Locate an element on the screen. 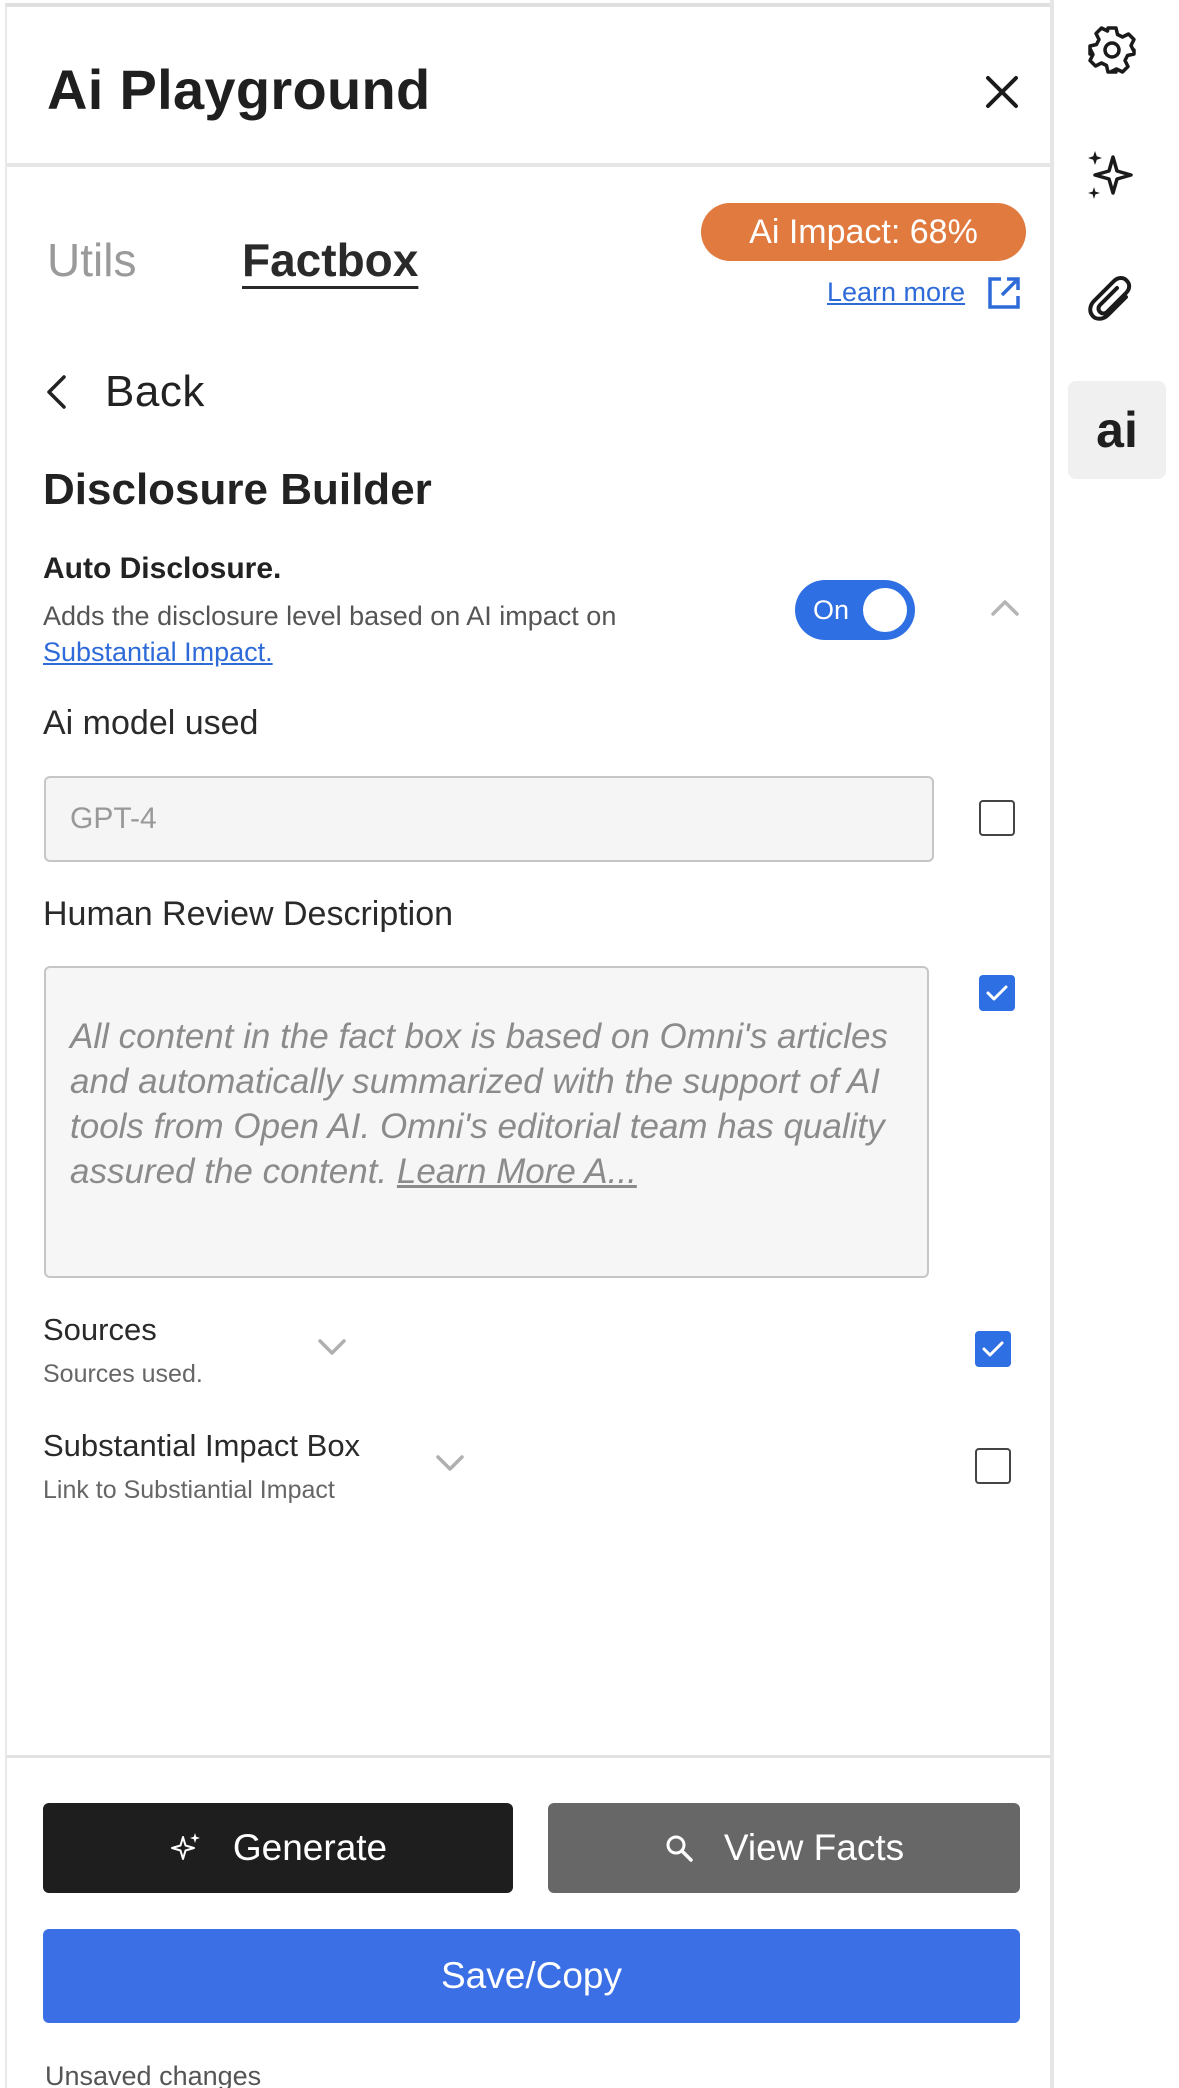 Image resolution: width=1179 pixels, height=2088 pixels. generate-label: Generate is located at coordinates (310, 1847).